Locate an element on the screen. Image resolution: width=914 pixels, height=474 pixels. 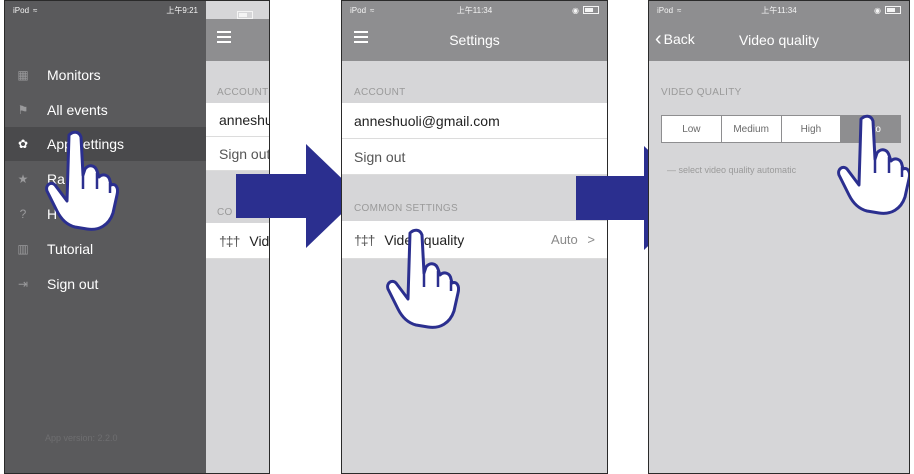
flag-icon: ⚑ is located at coordinates (23, 110).